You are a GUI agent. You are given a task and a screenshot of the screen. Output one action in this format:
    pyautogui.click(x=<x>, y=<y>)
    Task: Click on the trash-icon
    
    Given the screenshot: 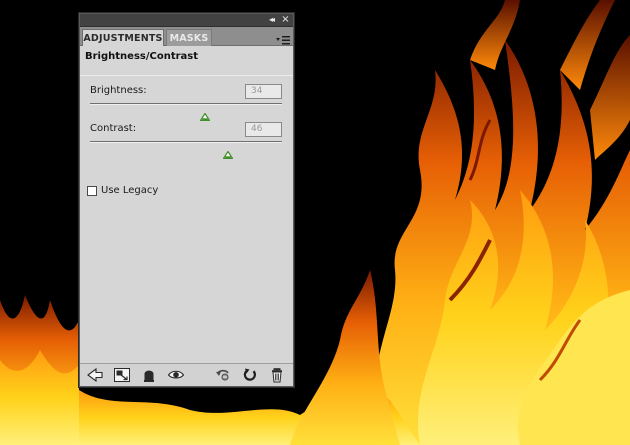 What is the action you would take?
    pyautogui.click(x=277, y=375)
    